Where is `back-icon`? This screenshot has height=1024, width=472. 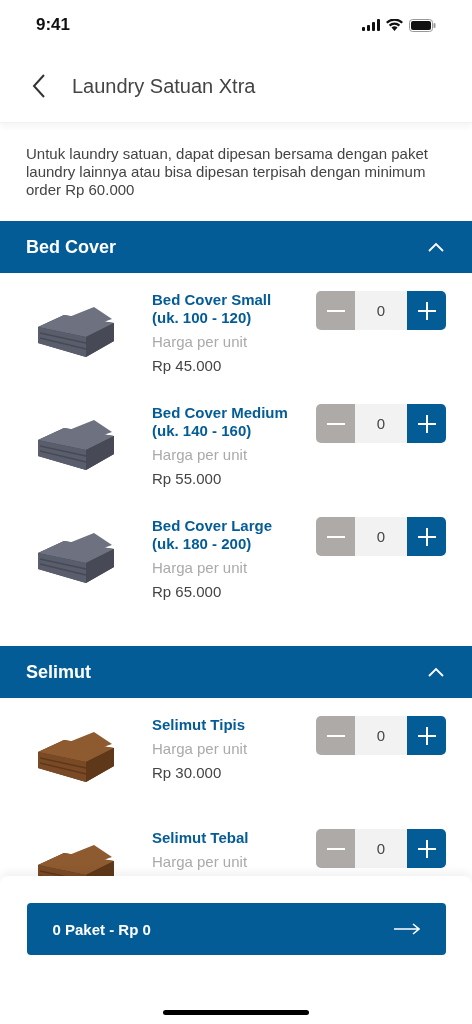
back-icon is located at coordinates (39, 86).